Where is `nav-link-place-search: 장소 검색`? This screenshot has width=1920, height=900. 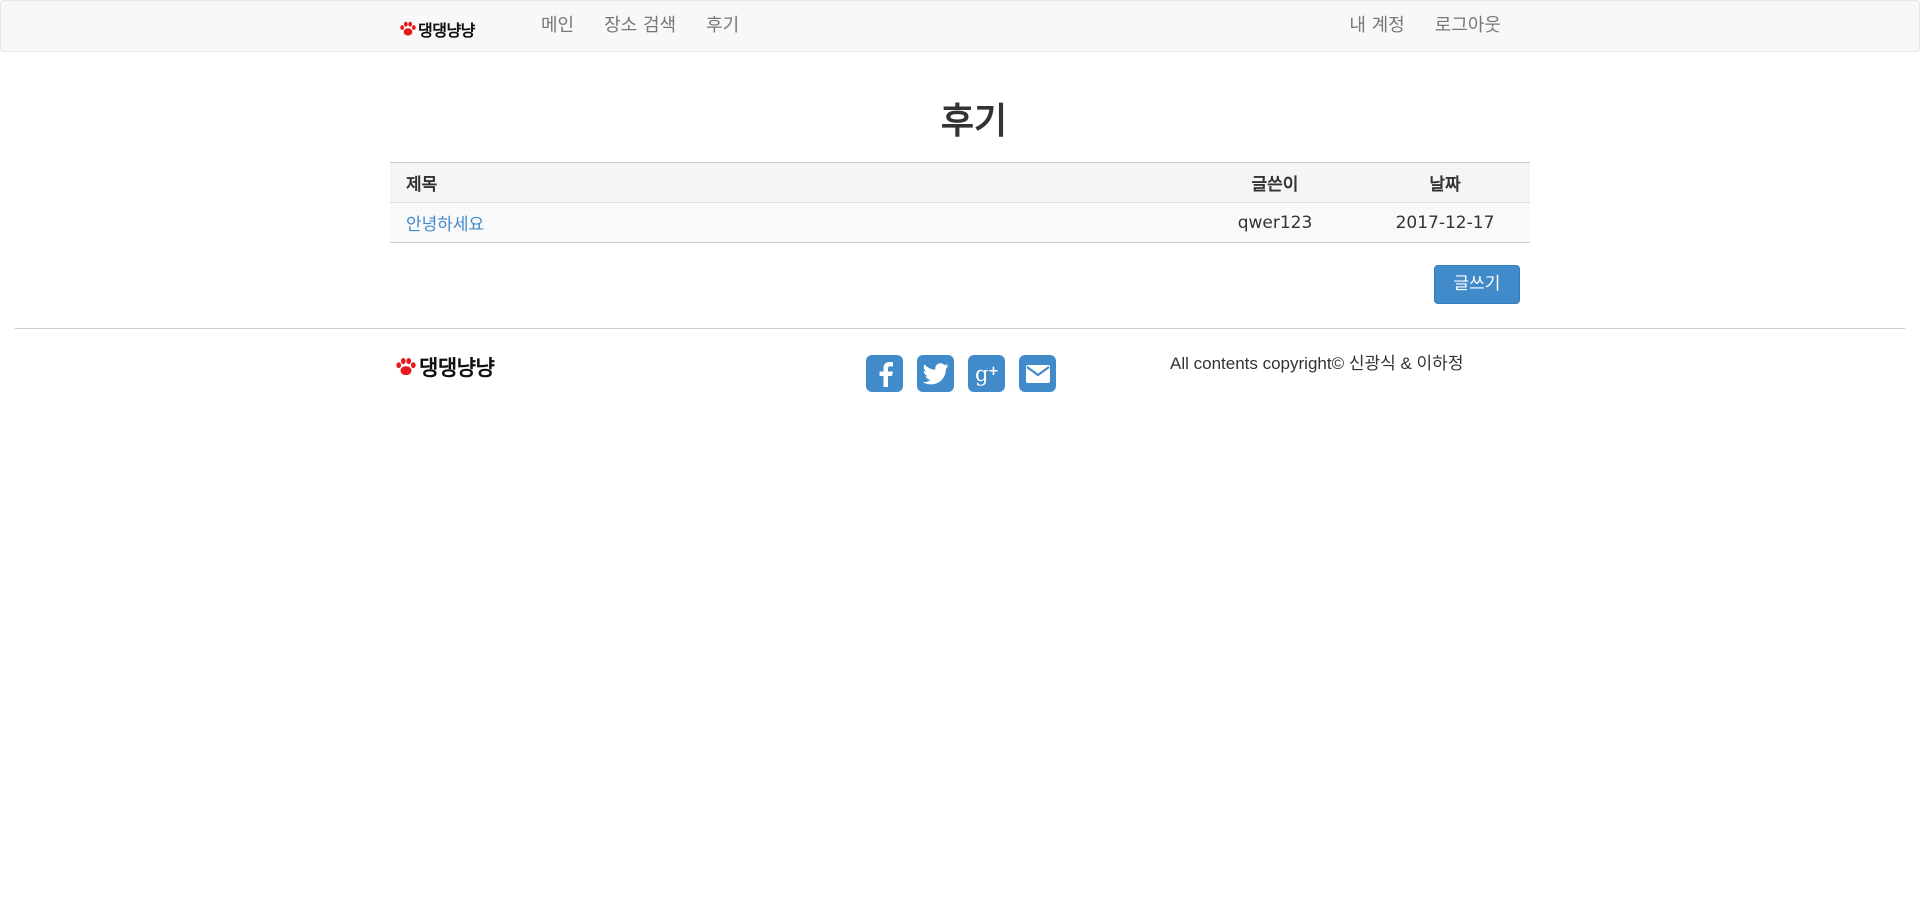
nav-link-place-search: 장소 검색 is located at coordinates (640, 26).